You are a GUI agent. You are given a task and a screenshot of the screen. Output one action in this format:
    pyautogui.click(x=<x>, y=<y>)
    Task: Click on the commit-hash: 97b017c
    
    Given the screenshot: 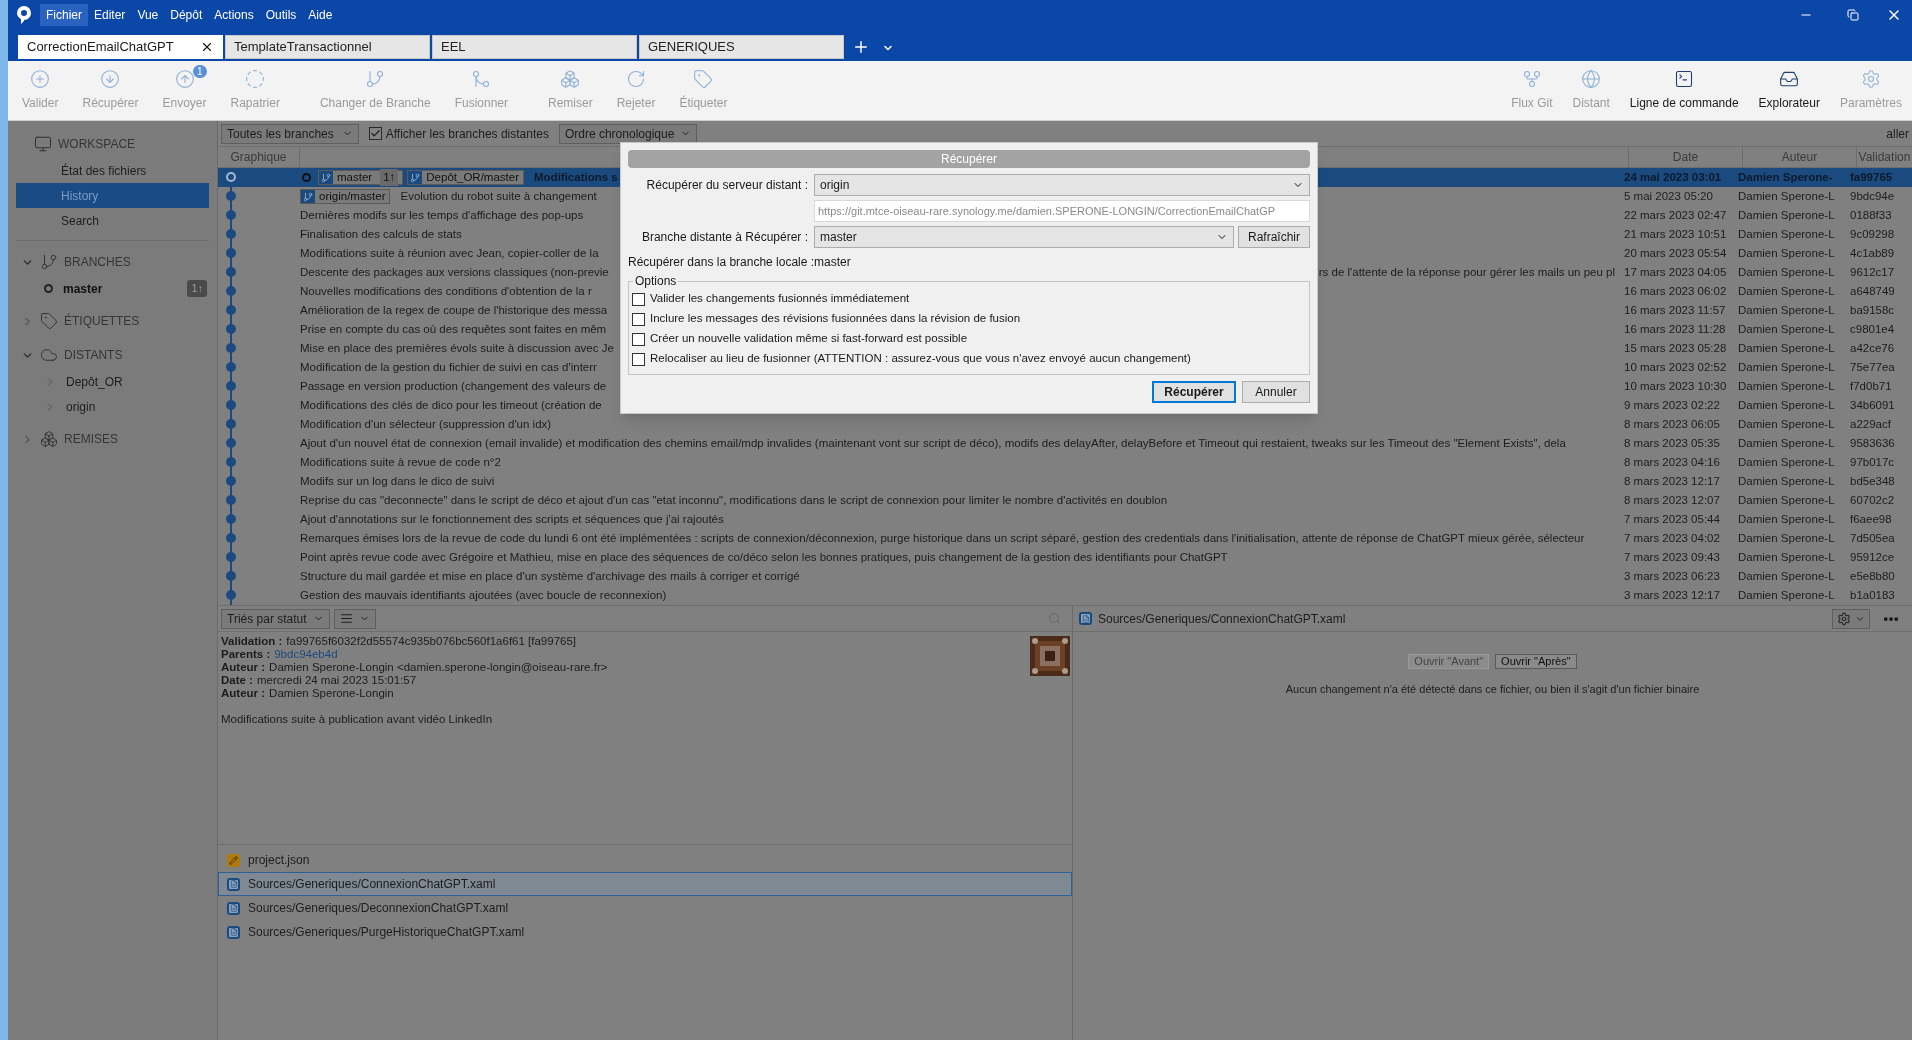 What is the action you would take?
    pyautogui.click(x=1872, y=462)
    